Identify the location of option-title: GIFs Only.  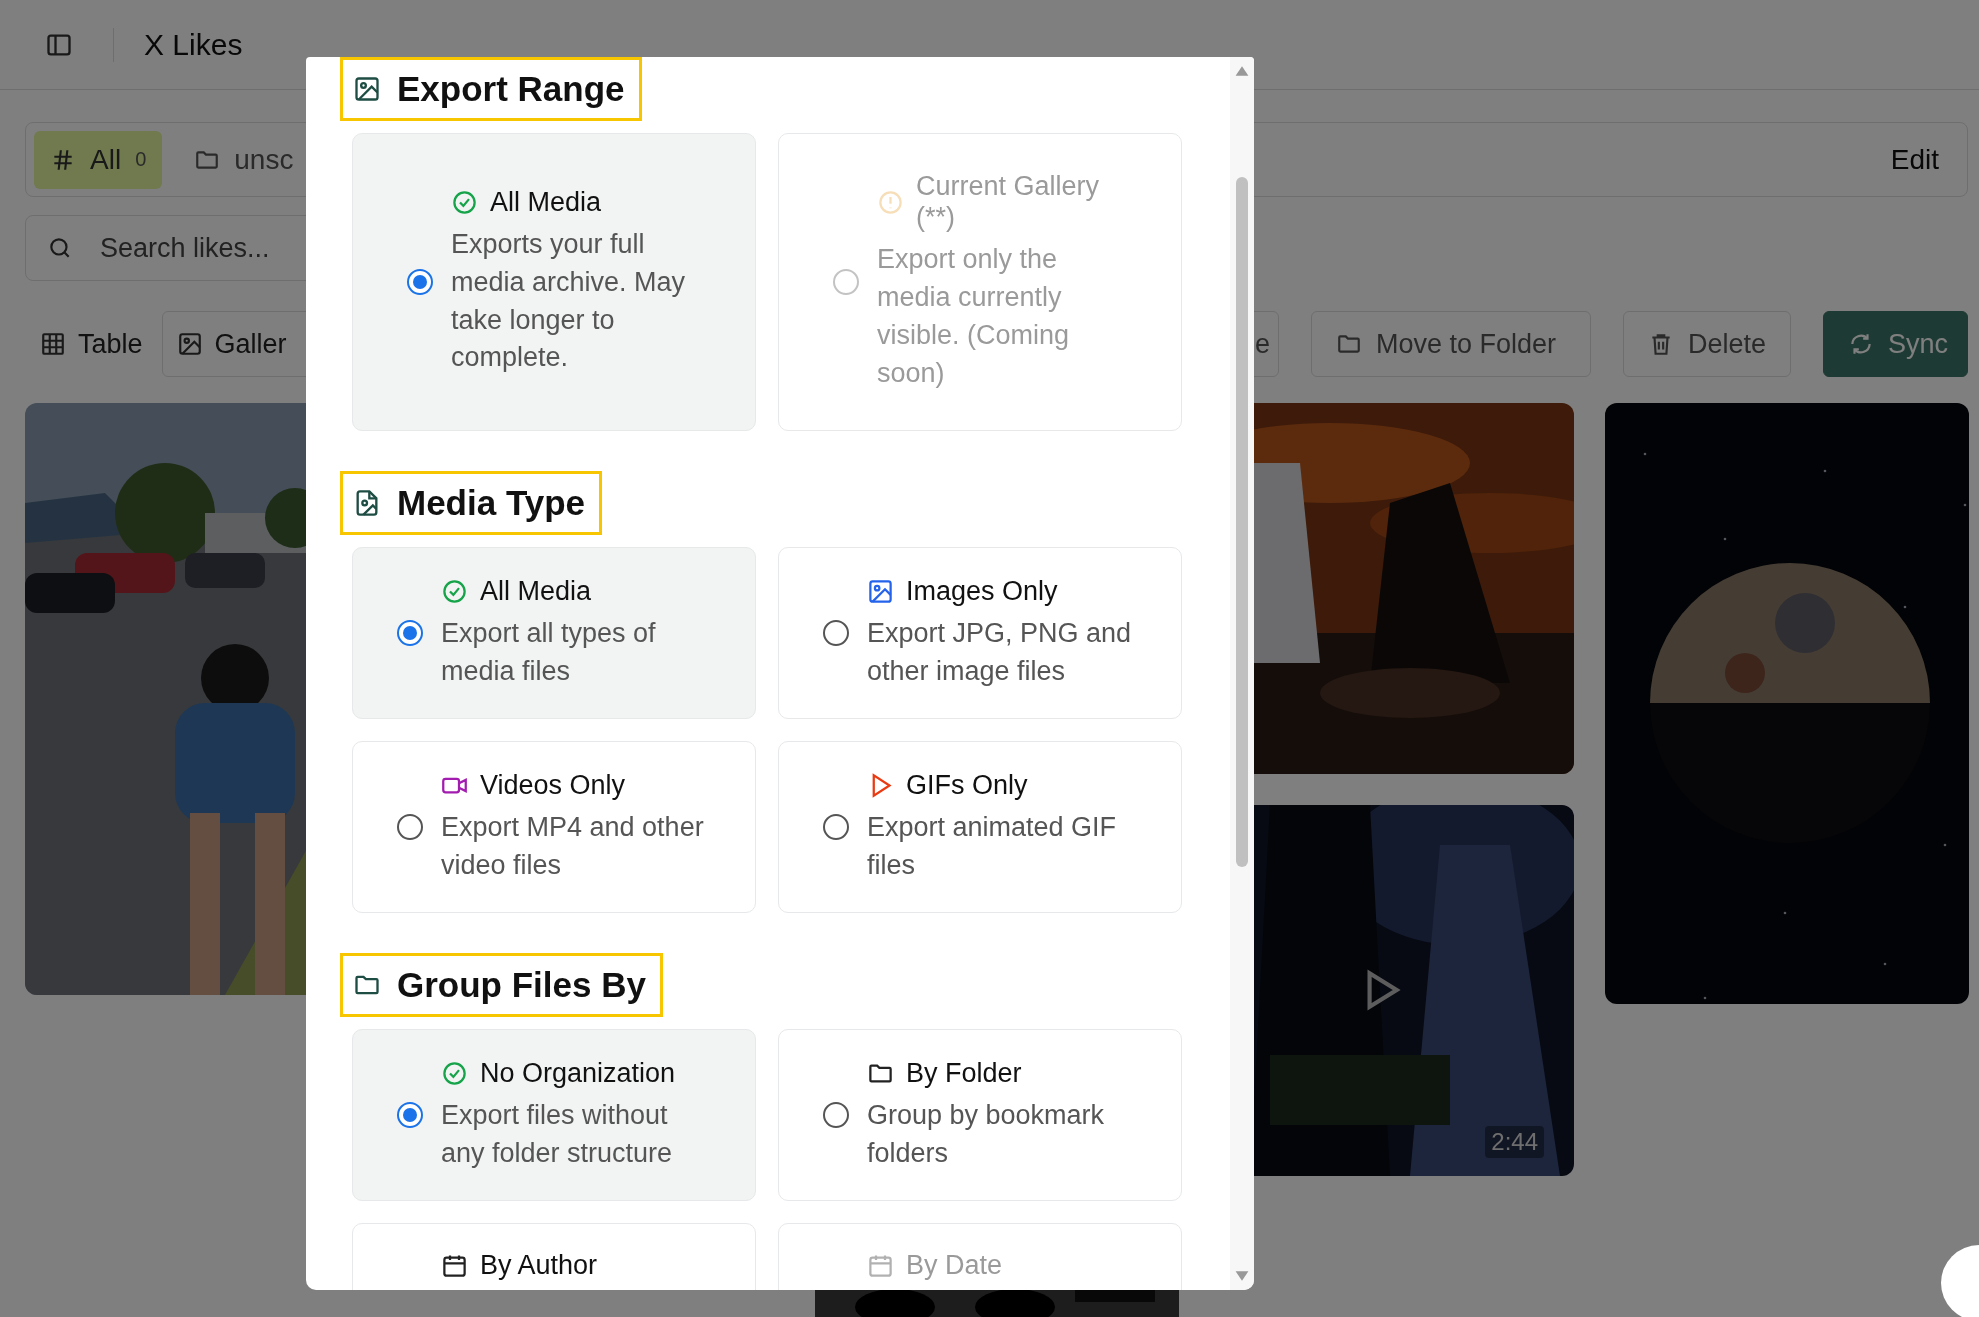
(967, 785).